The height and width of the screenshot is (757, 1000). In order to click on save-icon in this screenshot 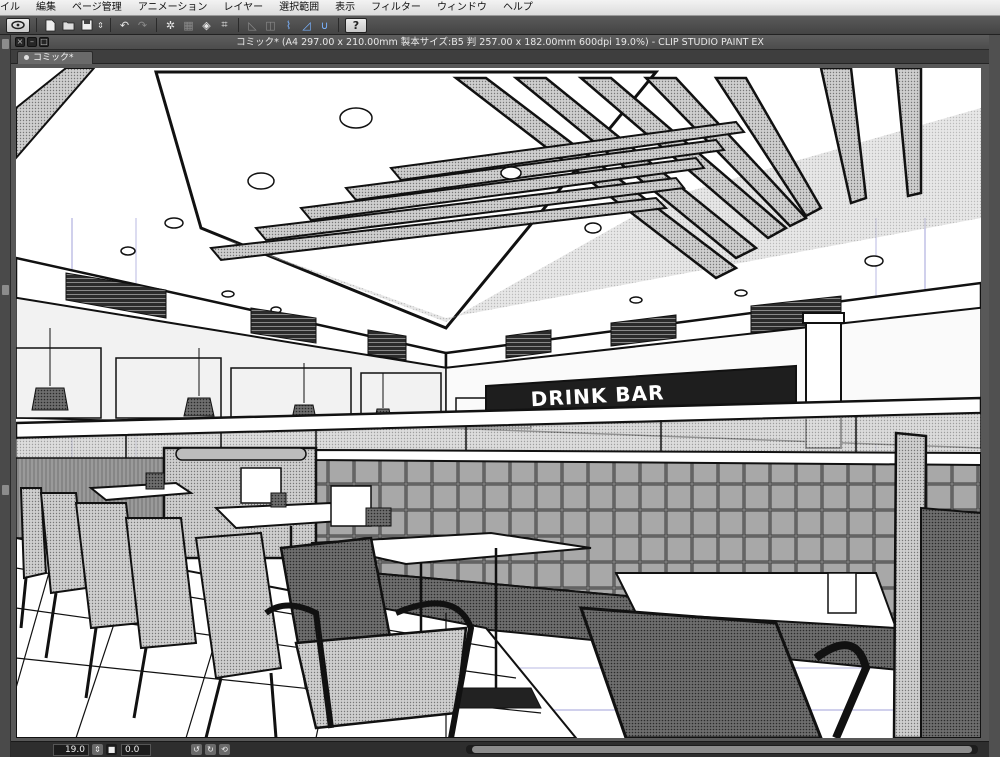, I will do `click(86, 25)`.